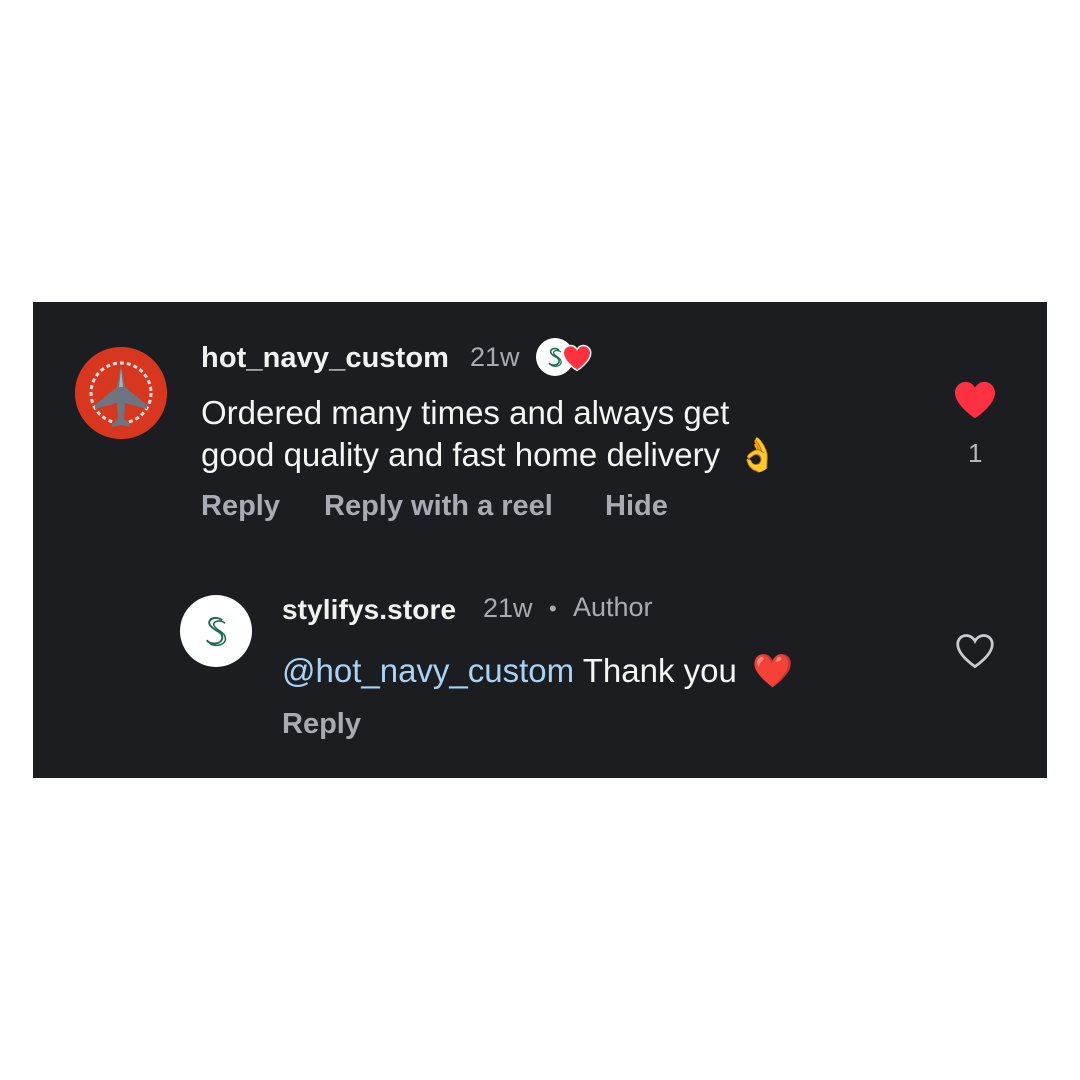 Image resolution: width=1080 pixels, height=1080 pixels. Describe the element at coordinates (325, 358) in the screenshot. I see `commenter-username: hot_navy_custom` at that location.